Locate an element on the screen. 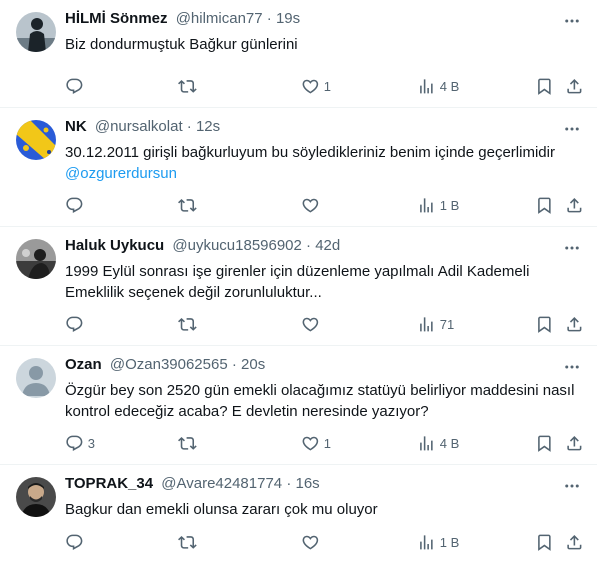 This screenshot has width=597, height=565. user-handle: @Avare42481774 is located at coordinates (221, 483).